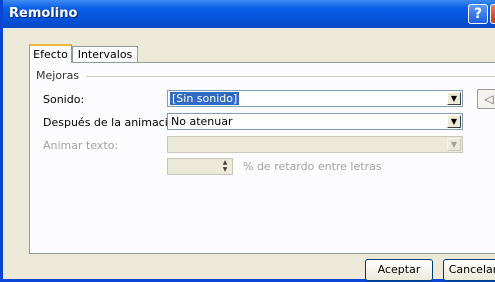  I want to click on accept-button: Aceptar, so click(399, 270).